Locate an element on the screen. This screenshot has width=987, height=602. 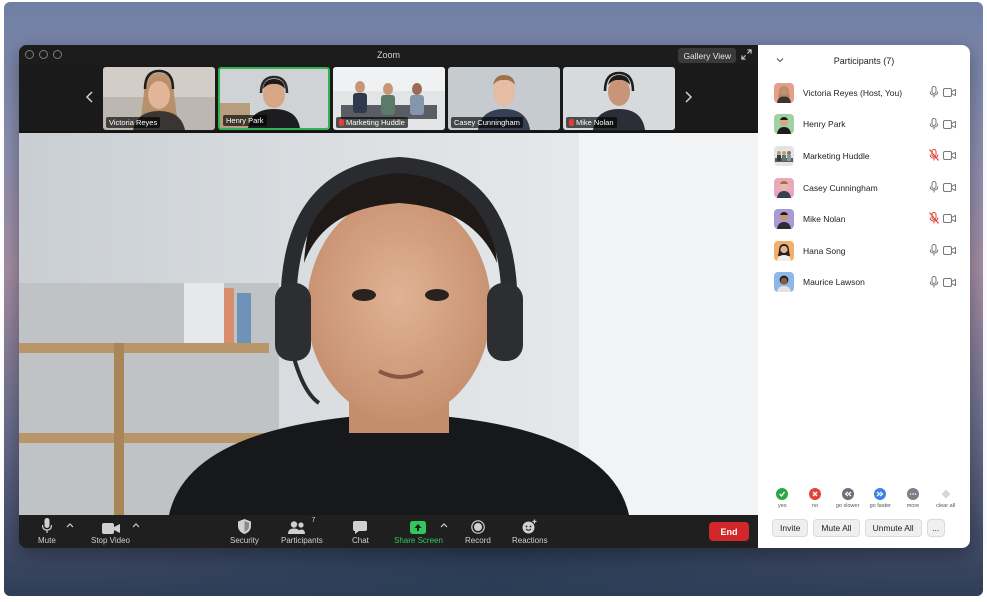
thumbnail-victoria-reyes: Victoria Reyes is located at coordinates (159, 98).